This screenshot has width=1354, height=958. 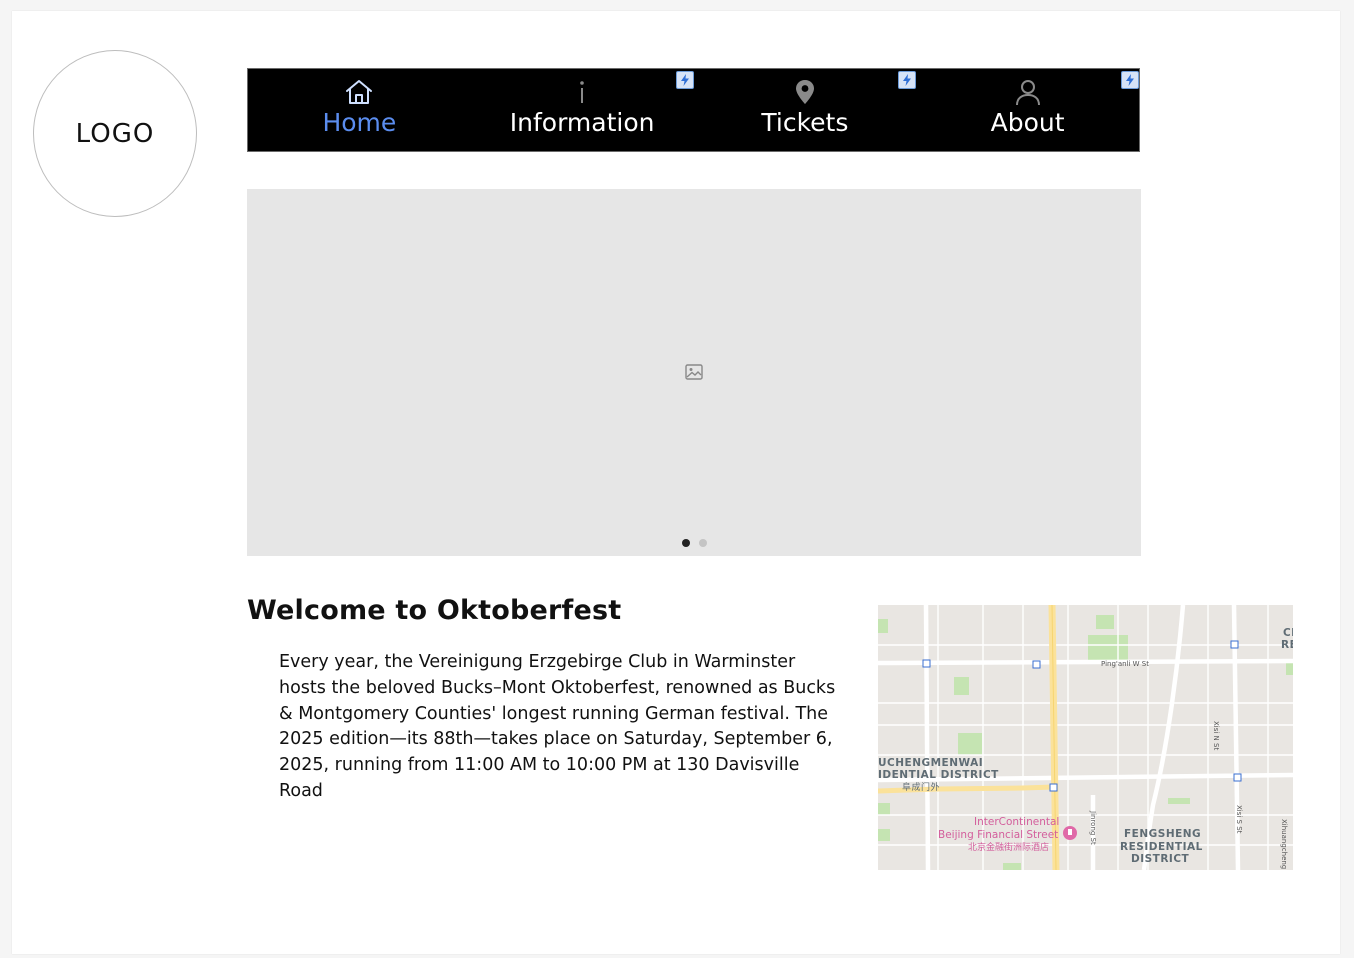 I want to click on carousel-indicators, so click(x=694, y=543).